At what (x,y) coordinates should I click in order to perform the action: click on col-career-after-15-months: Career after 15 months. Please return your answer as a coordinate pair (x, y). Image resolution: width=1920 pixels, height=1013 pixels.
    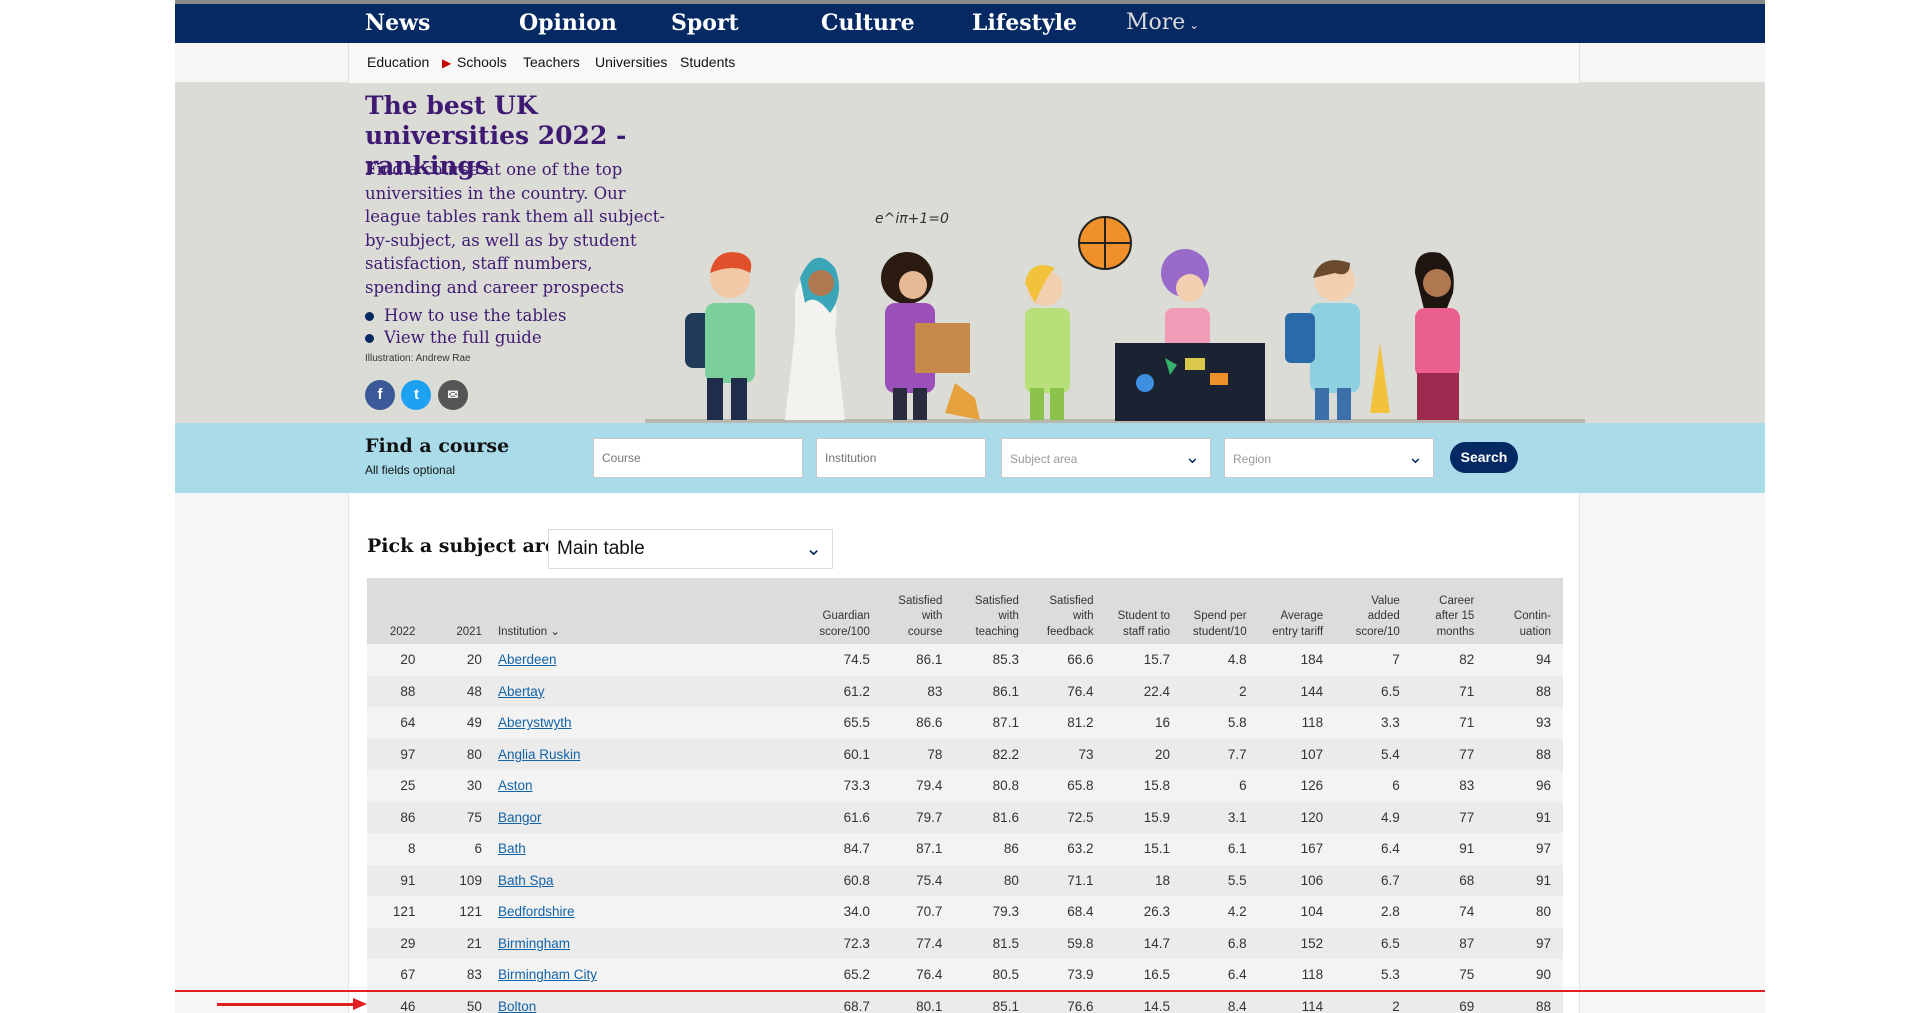
    Looking at the image, I should click on (1449, 611).